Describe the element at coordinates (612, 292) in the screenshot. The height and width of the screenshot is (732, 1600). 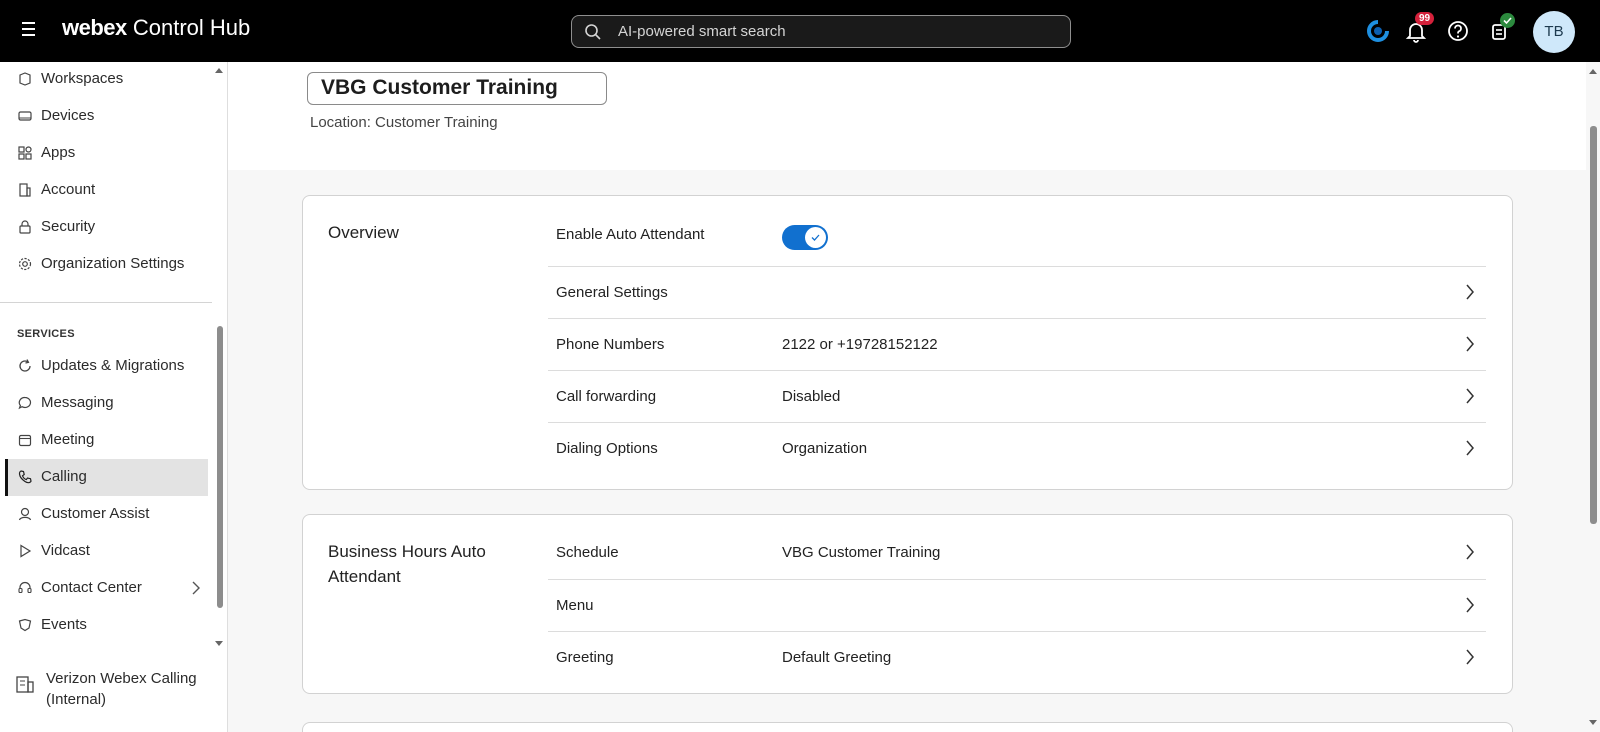
I see `row-label: General Settings` at that location.